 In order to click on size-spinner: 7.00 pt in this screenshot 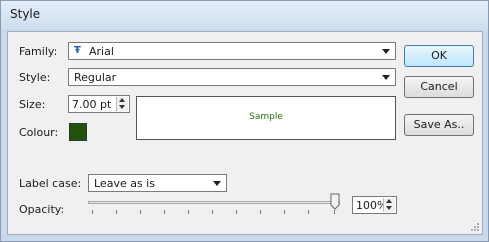, I will do `click(99, 104)`.